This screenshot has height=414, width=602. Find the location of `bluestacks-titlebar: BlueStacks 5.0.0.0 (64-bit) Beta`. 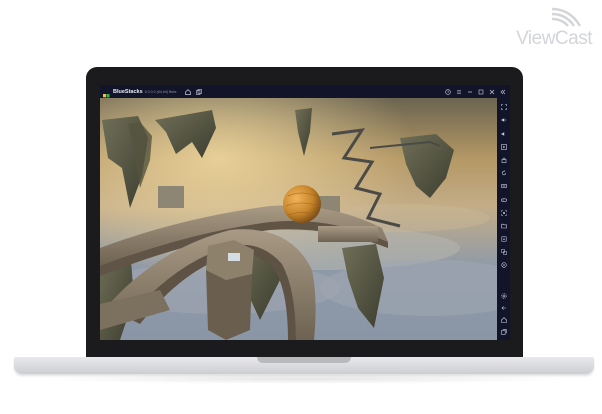

bluestacks-titlebar: BlueStacks 5.0.0.0 (64-bit) Beta is located at coordinates (305, 93).